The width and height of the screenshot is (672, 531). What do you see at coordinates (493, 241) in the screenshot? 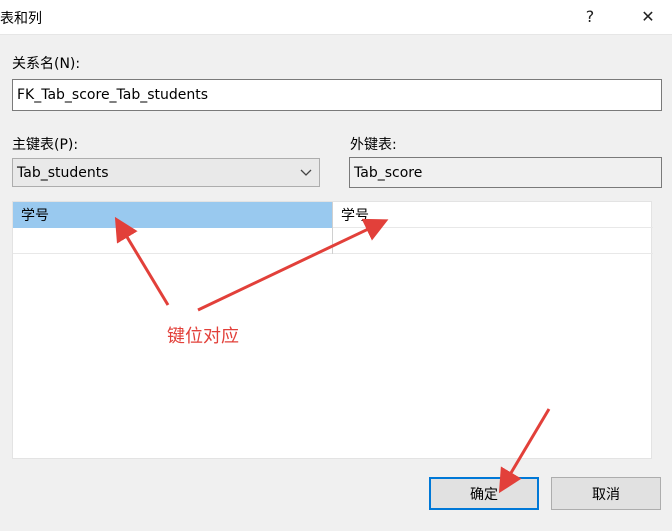
I see `foreign-key-column-cell` at bounding box center [493, 241].